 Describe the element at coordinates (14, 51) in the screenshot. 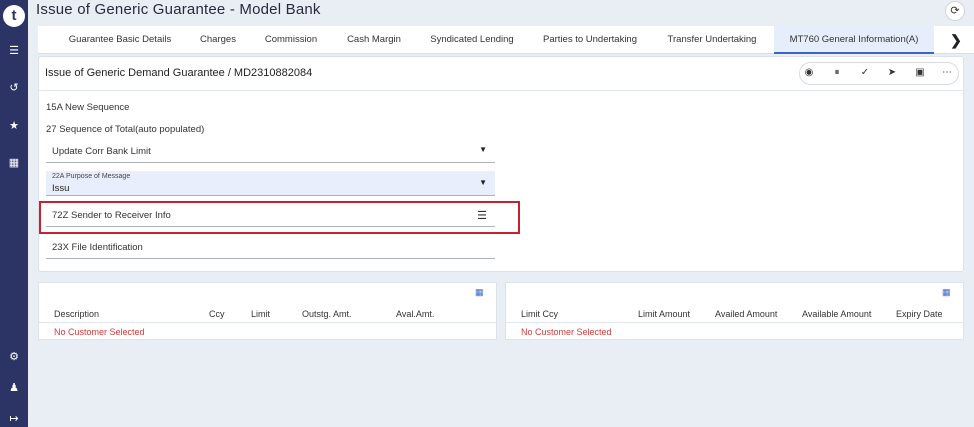

I see `menu-icon: ☰` at that location.